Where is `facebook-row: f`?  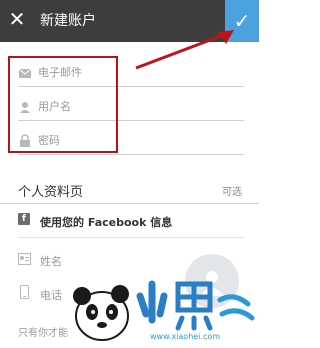
facebook-row: f is located at coordinates (24, 219).